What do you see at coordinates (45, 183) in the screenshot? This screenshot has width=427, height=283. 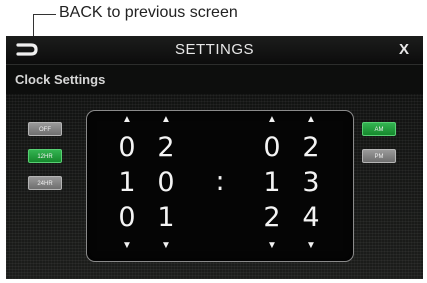 I see `24hr-button: 24HR` at bounding box center [45, 183].